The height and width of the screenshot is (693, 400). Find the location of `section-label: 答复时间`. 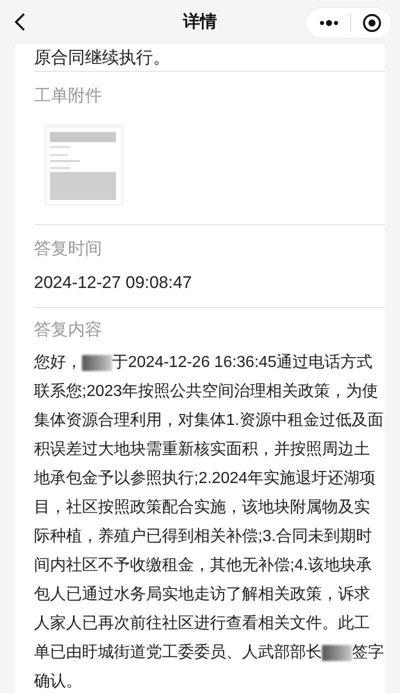

section-label: 答复时间 is located at coordinates (68, 249).